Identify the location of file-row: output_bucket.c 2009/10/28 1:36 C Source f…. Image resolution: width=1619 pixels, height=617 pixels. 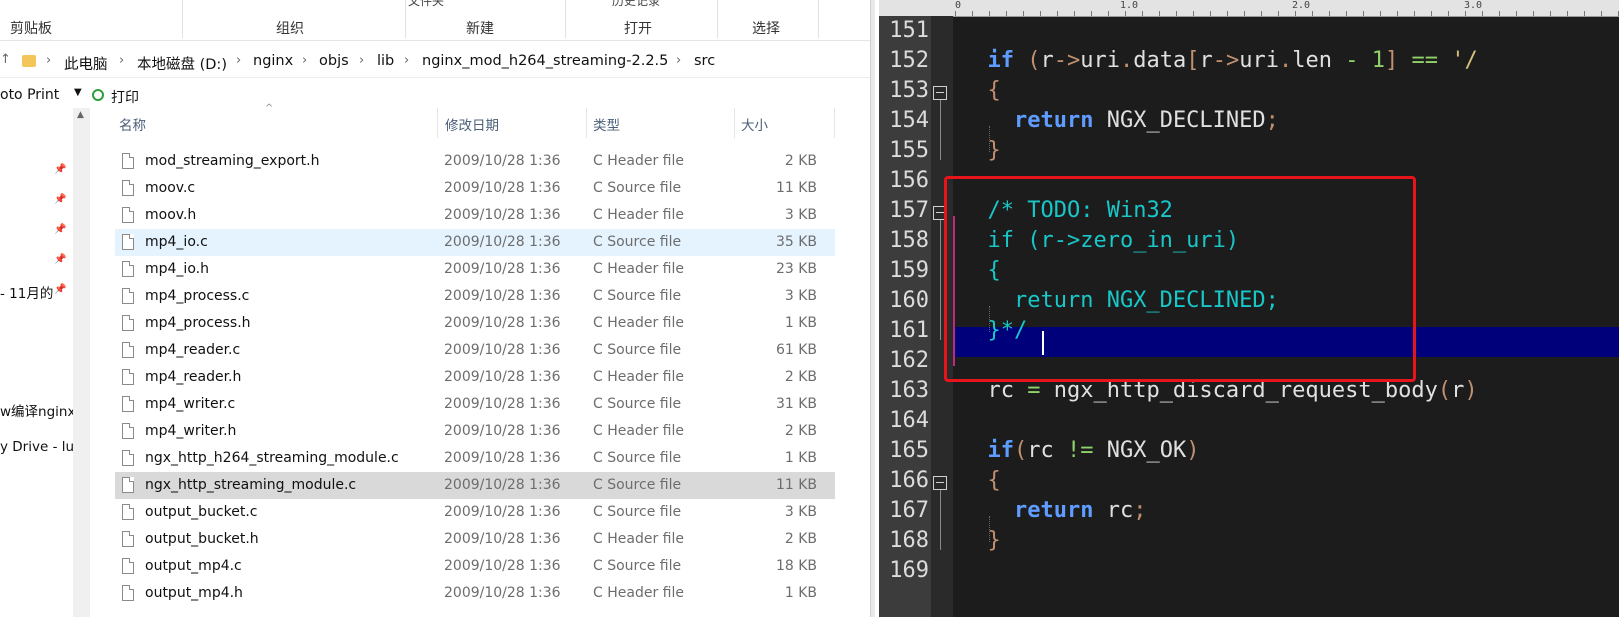
(475, 512).